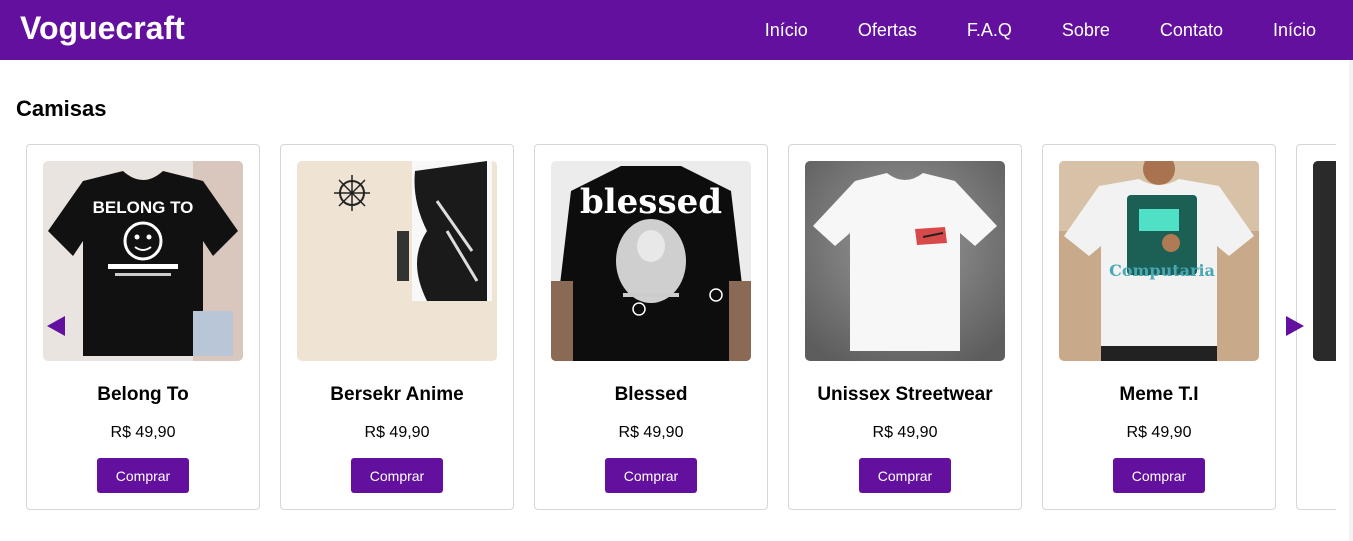 This screenshot has height=541, width=1353. I want to click on carousel-prev-icon, so click(56, 326).